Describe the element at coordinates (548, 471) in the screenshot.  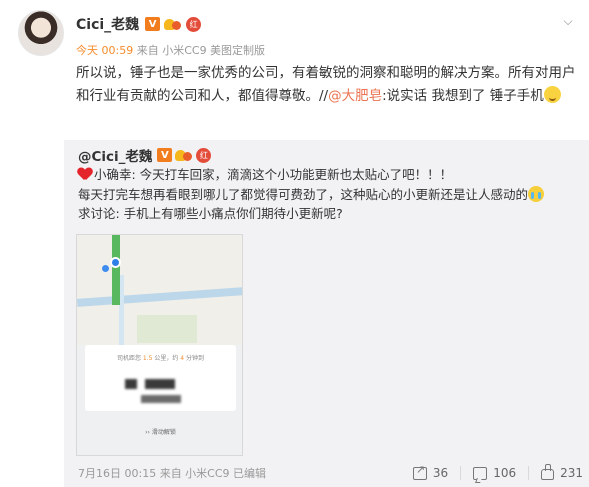
I see `thumbs-up-icon` at that location.